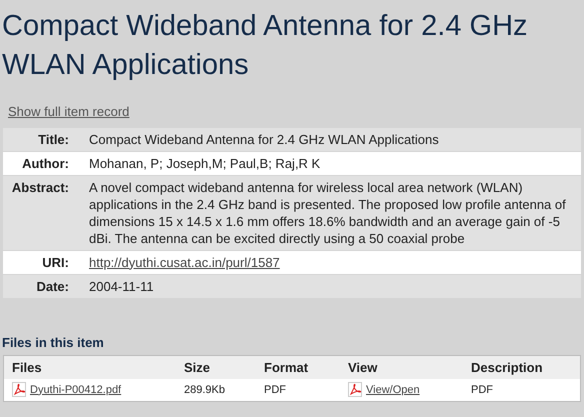  Describe the element at coordinates (27, 367) in the screenshot. I see `column-header: Files` at that location.